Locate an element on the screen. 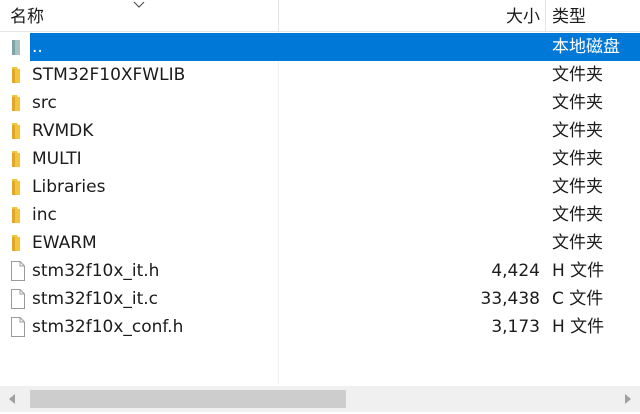 The height and width of the screenshot is (414, 640). file-name: EWARM is located at coordinates (64, 243).